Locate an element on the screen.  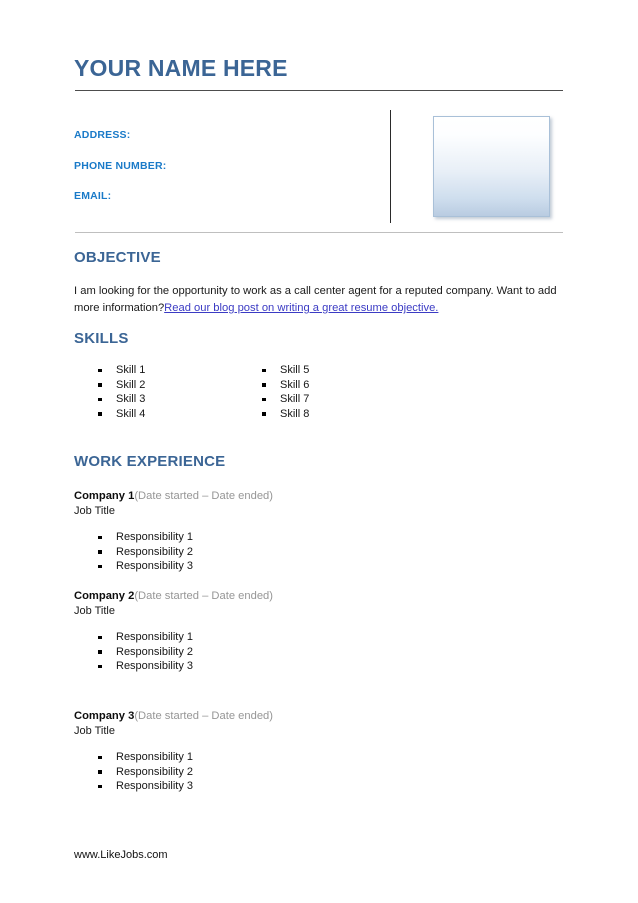
contact-phone-label: PHONE NUMBER: is located at coordinates (120, 165).